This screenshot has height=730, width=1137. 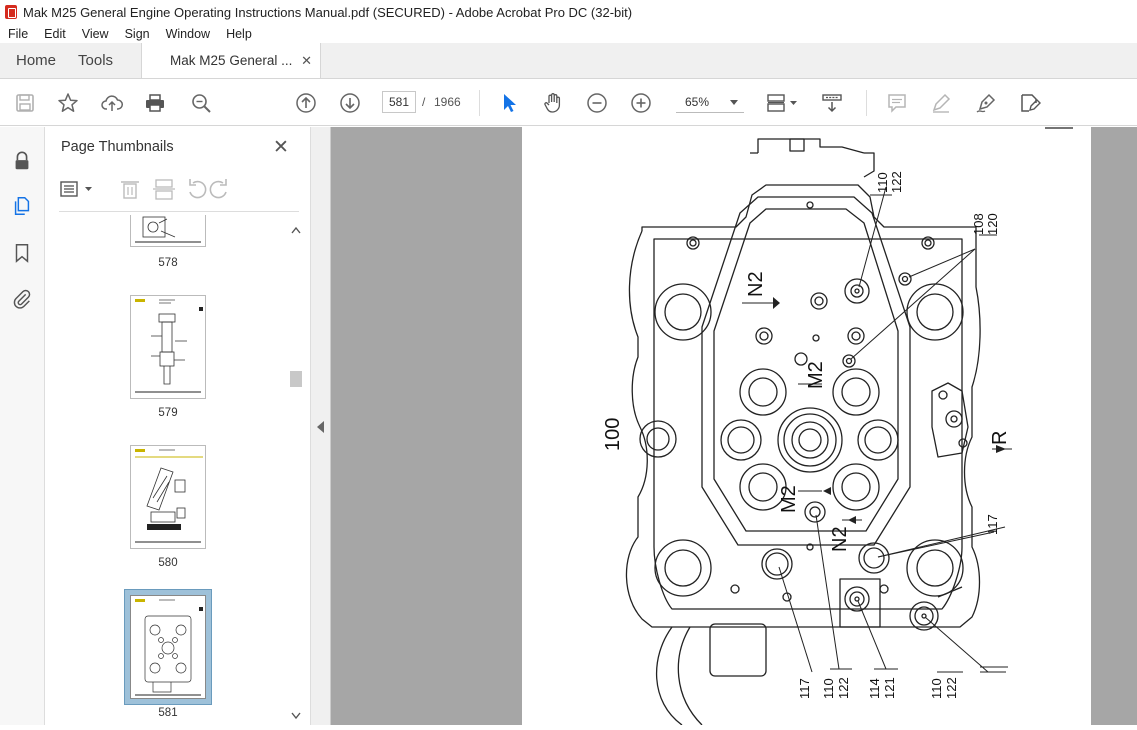 What do you see at coordinates (179, 190) in the screenshot?
I see `panel-toolbar` at bounding box center [179, 190].